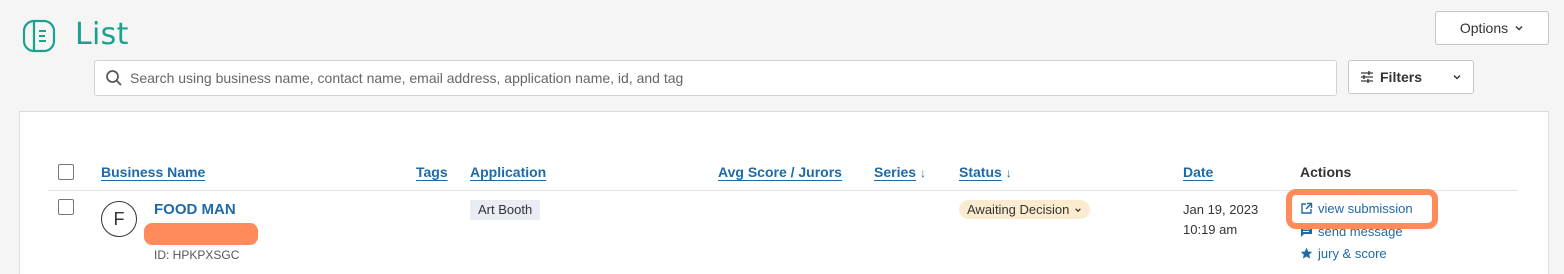 Image resolution: width=1564 pixels, height=274 pixels. Describe the element at coordinates (66, 172) in the screenshot. I see `select-all-checkbox` at that location.